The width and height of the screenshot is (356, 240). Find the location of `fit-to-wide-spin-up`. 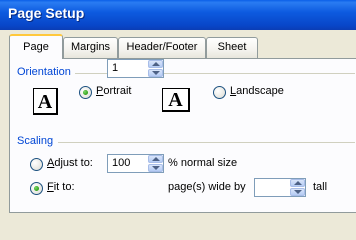

fit-to-wide-spin-up is located at coordinates (155, 64).